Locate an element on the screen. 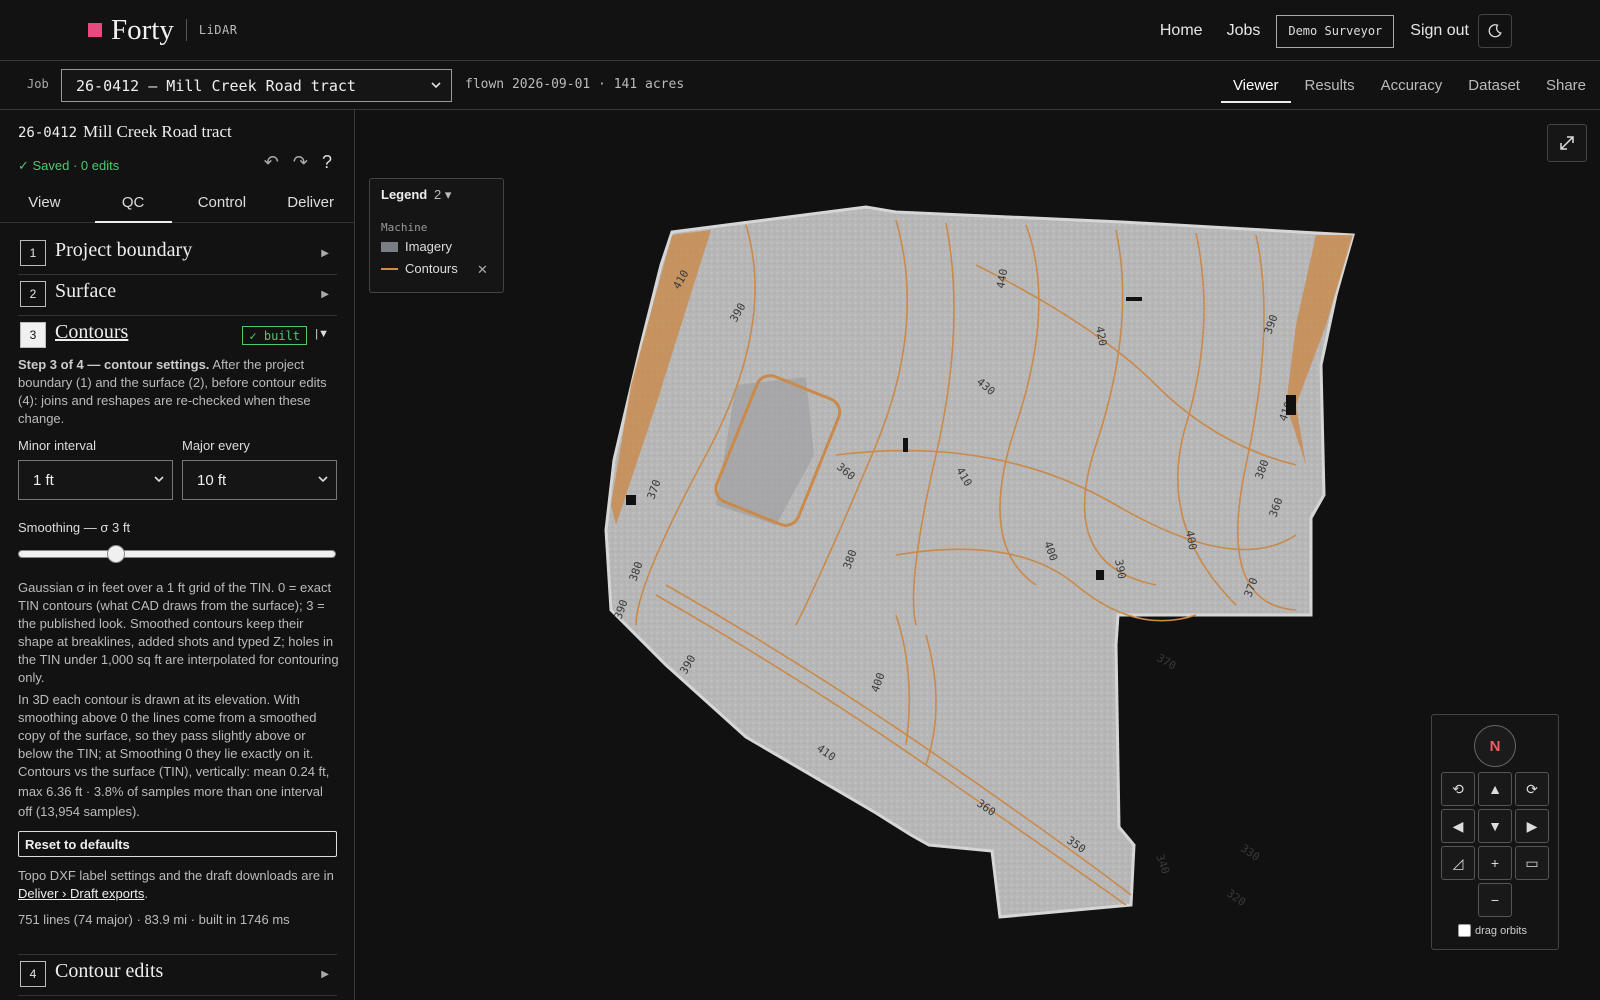 The image size is (1600, 1000). tab-accuracy: Accuracy is located at coordinates (1412, 85).